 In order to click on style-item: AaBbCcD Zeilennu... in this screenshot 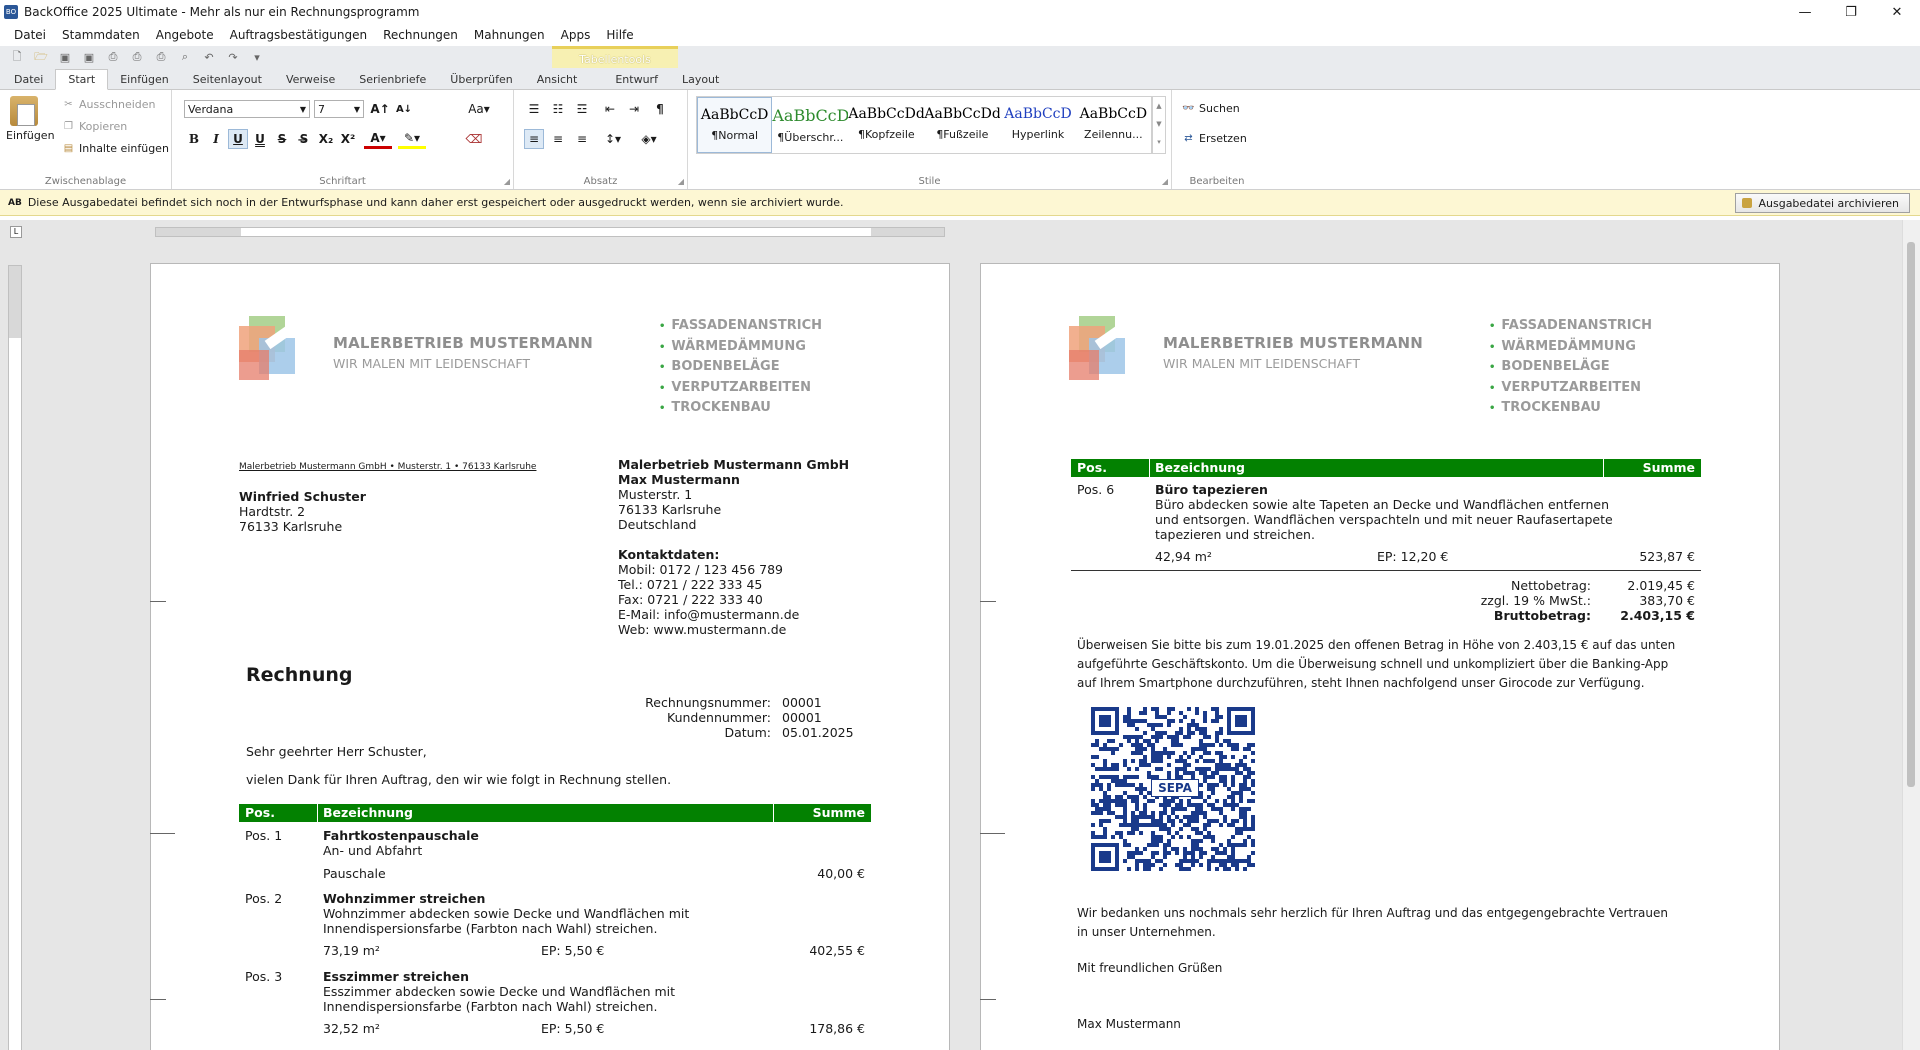, I will do `click(1113, 125)`.